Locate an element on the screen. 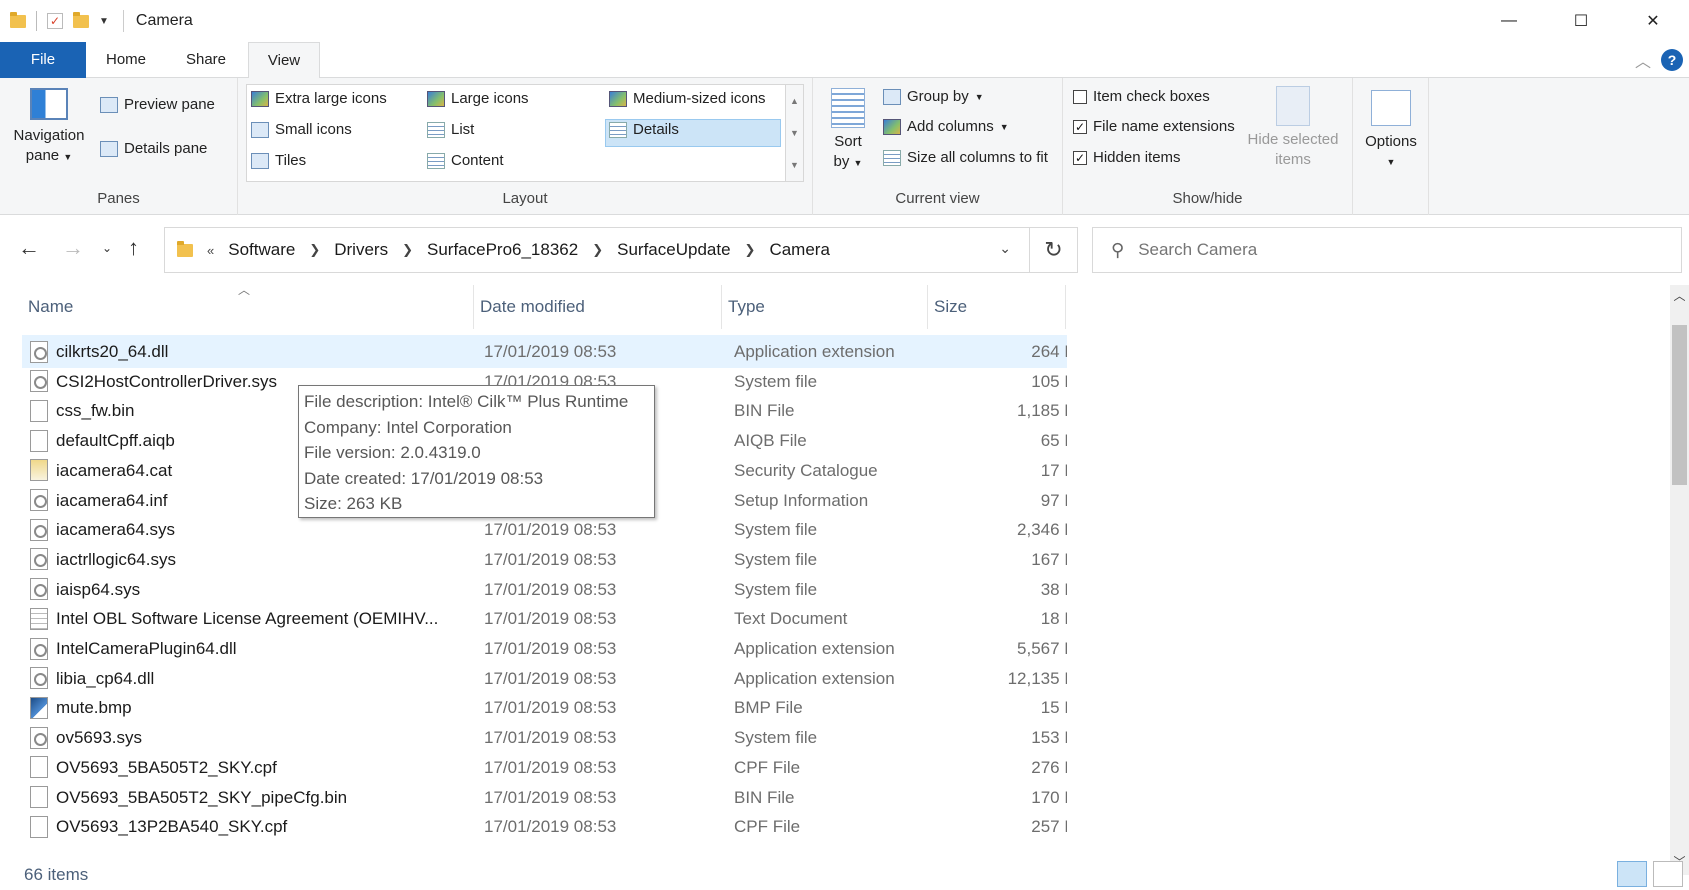 The width and height of the screenshot is (1689, 890). scroll-up-icon: ︿ is located at coordinates (1679, 297).